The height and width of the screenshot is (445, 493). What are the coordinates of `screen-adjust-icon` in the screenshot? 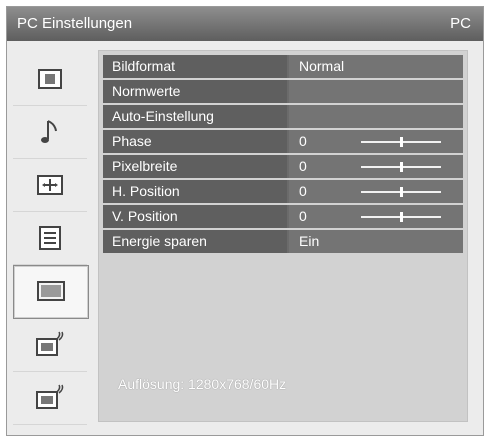 It's located at (50, 185).